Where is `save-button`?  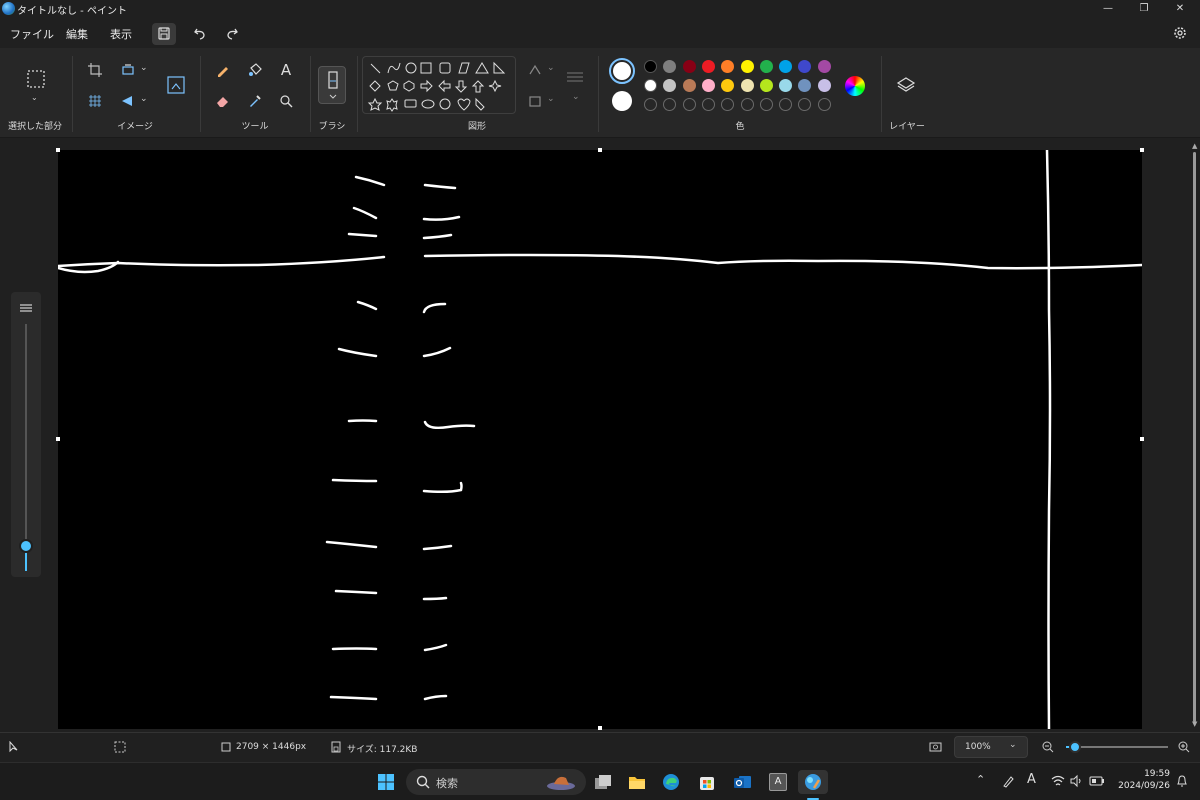 save-button is located at coordinates (164, 34).